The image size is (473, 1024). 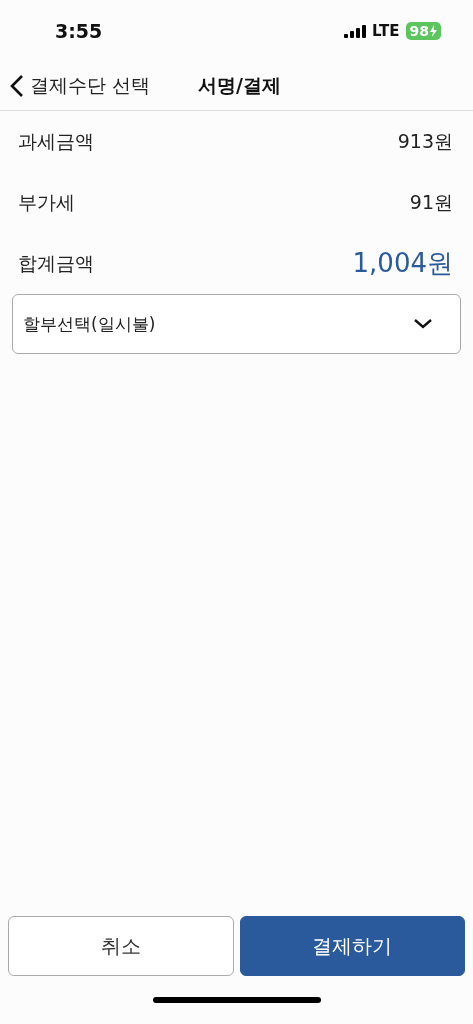 I want to click on installment-select: 할부선택(일시불), so click(x=236, y=324).